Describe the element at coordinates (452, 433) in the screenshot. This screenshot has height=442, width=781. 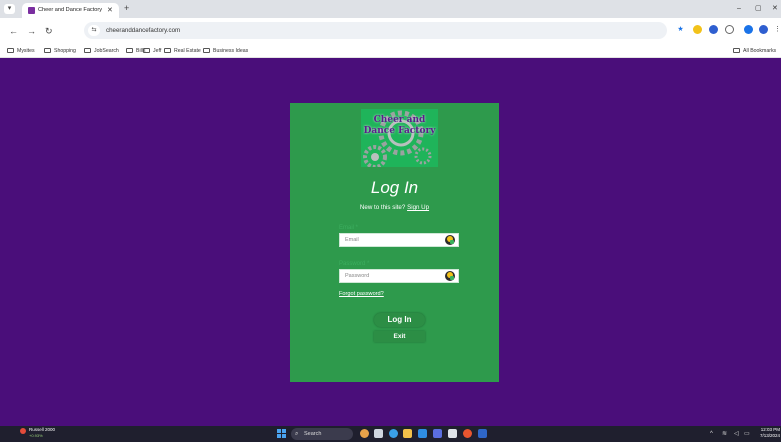
I see `app-icon` at that location.